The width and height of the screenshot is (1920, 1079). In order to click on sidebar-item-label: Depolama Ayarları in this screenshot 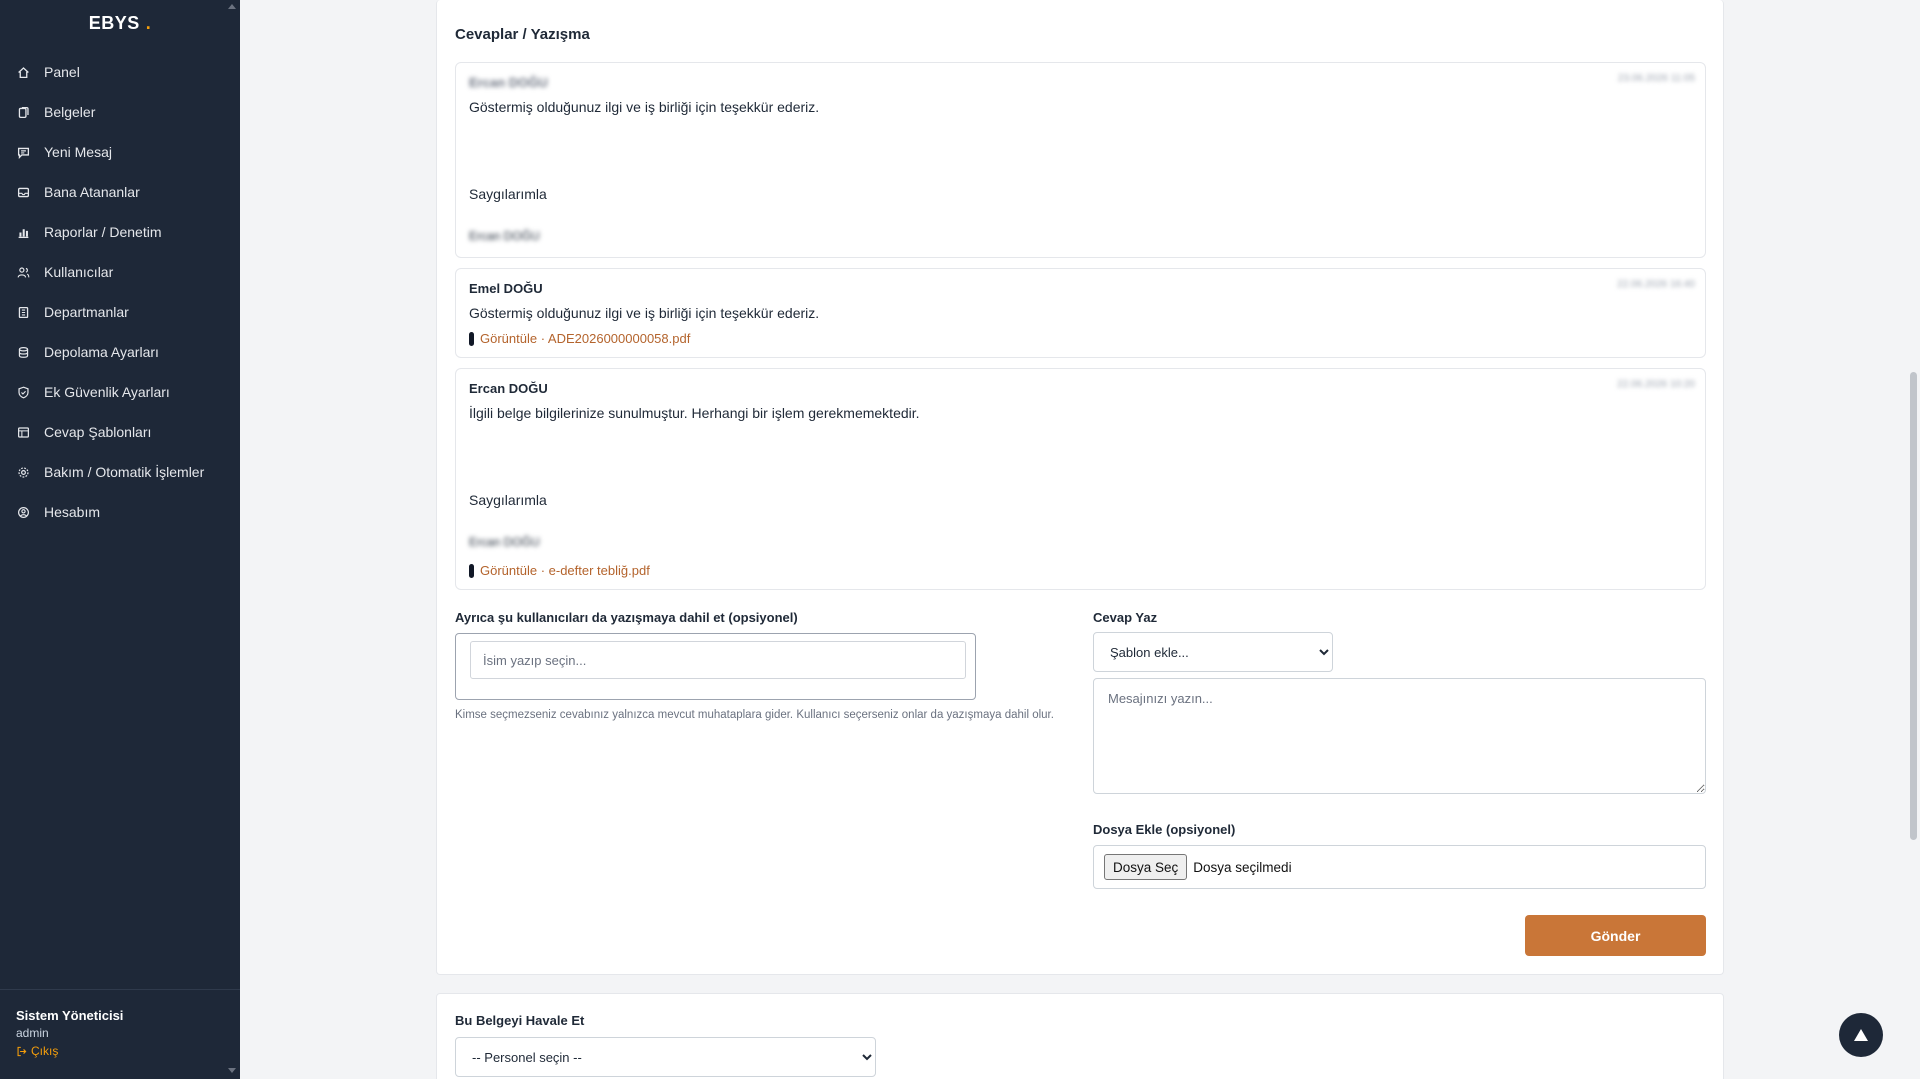, I will do `click(101, 352)`.